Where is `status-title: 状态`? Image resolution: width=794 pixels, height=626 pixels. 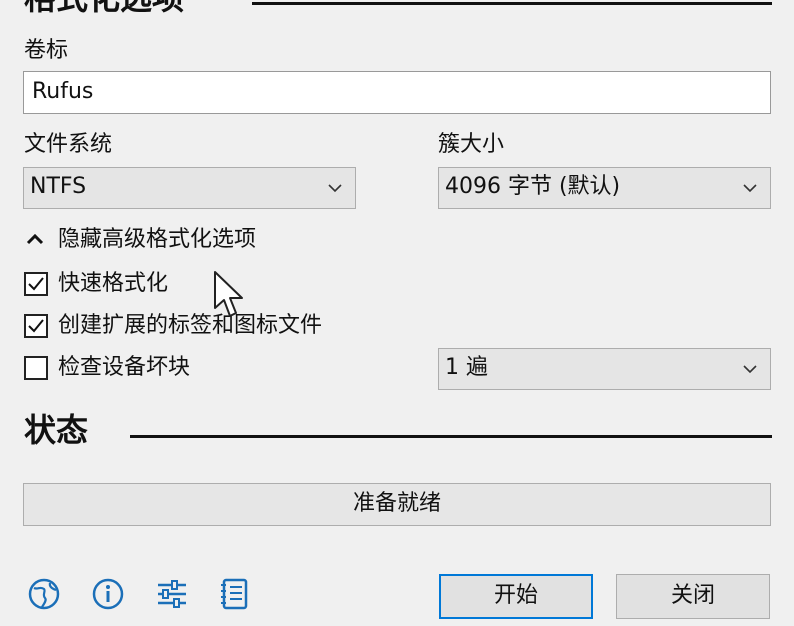
status-title: 状态 is located at coordinates (56, 430).